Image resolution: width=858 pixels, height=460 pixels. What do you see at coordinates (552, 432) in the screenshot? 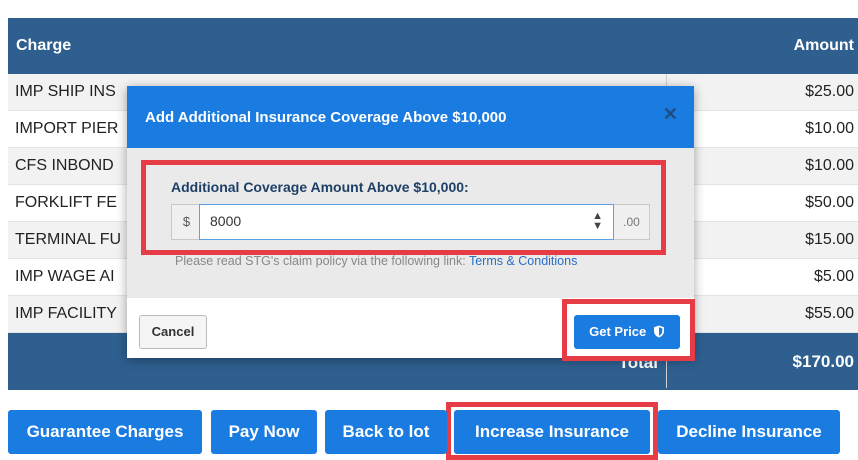
I see `increase-insurance-button: Increase Insurance` at bounding box center [552, 432].